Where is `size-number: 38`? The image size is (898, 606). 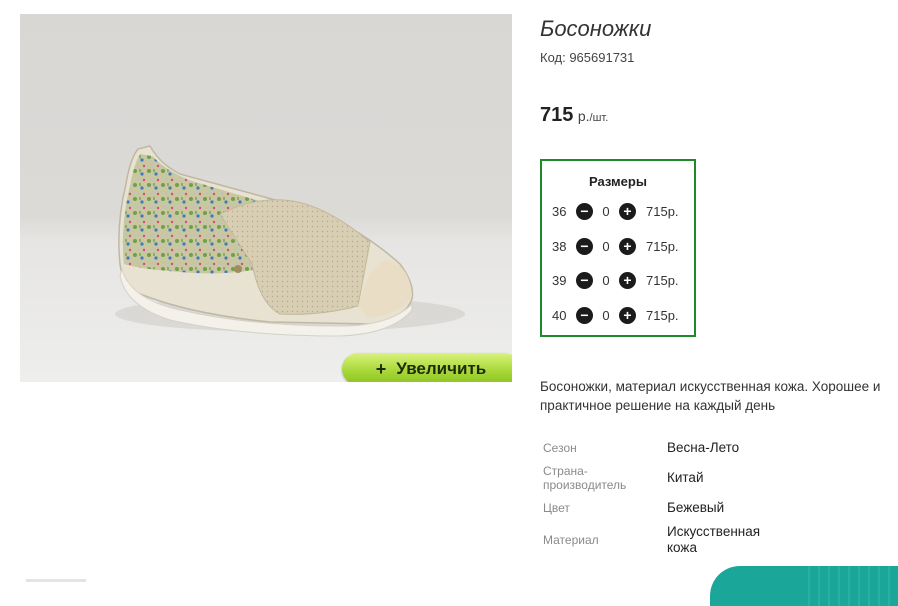 size-number: 38 is located at coordinates (559, 246).